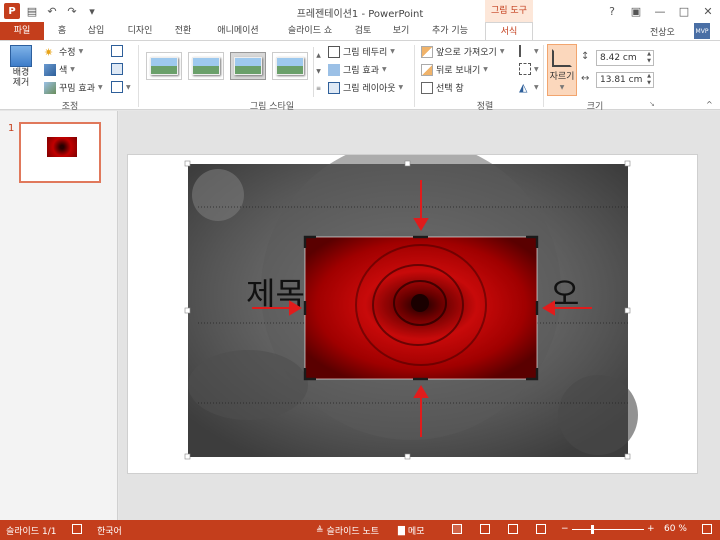 The height and width of the screenshot is (540, 720). Describe the element at coordinates (401, 530) in the screenshot. I see `comments-icon: ▇` at that location.